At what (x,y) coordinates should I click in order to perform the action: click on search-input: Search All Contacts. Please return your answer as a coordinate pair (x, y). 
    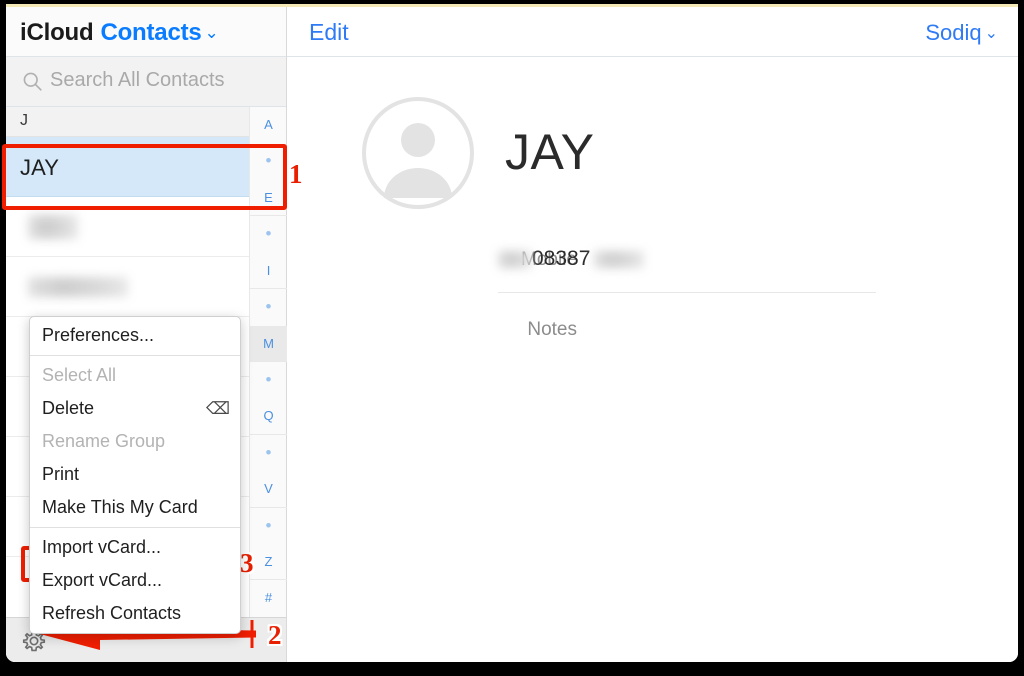
    Looking at the image, I should click on (137, 80).